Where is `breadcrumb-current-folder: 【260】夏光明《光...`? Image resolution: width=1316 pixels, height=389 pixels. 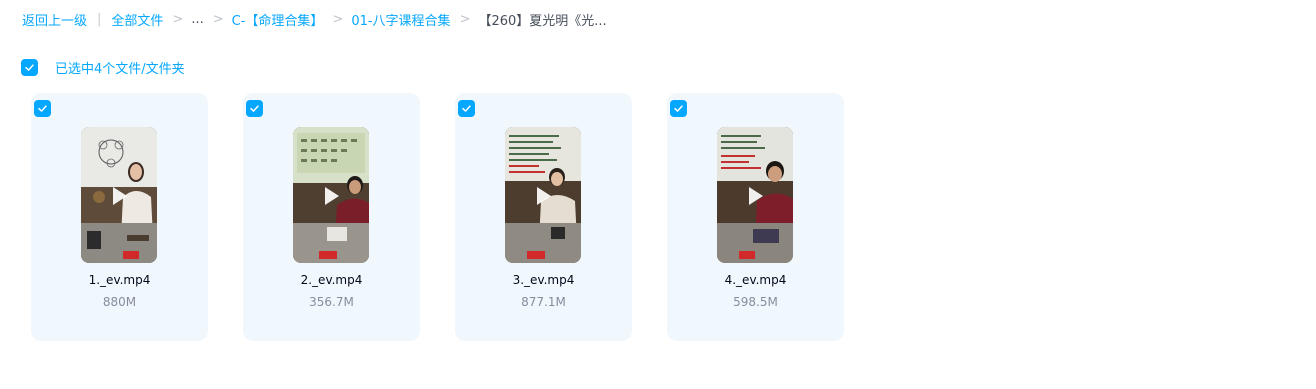 breadcrumb-current-folder: 【260】夏光明《光... is located at coordinates (542, 21).